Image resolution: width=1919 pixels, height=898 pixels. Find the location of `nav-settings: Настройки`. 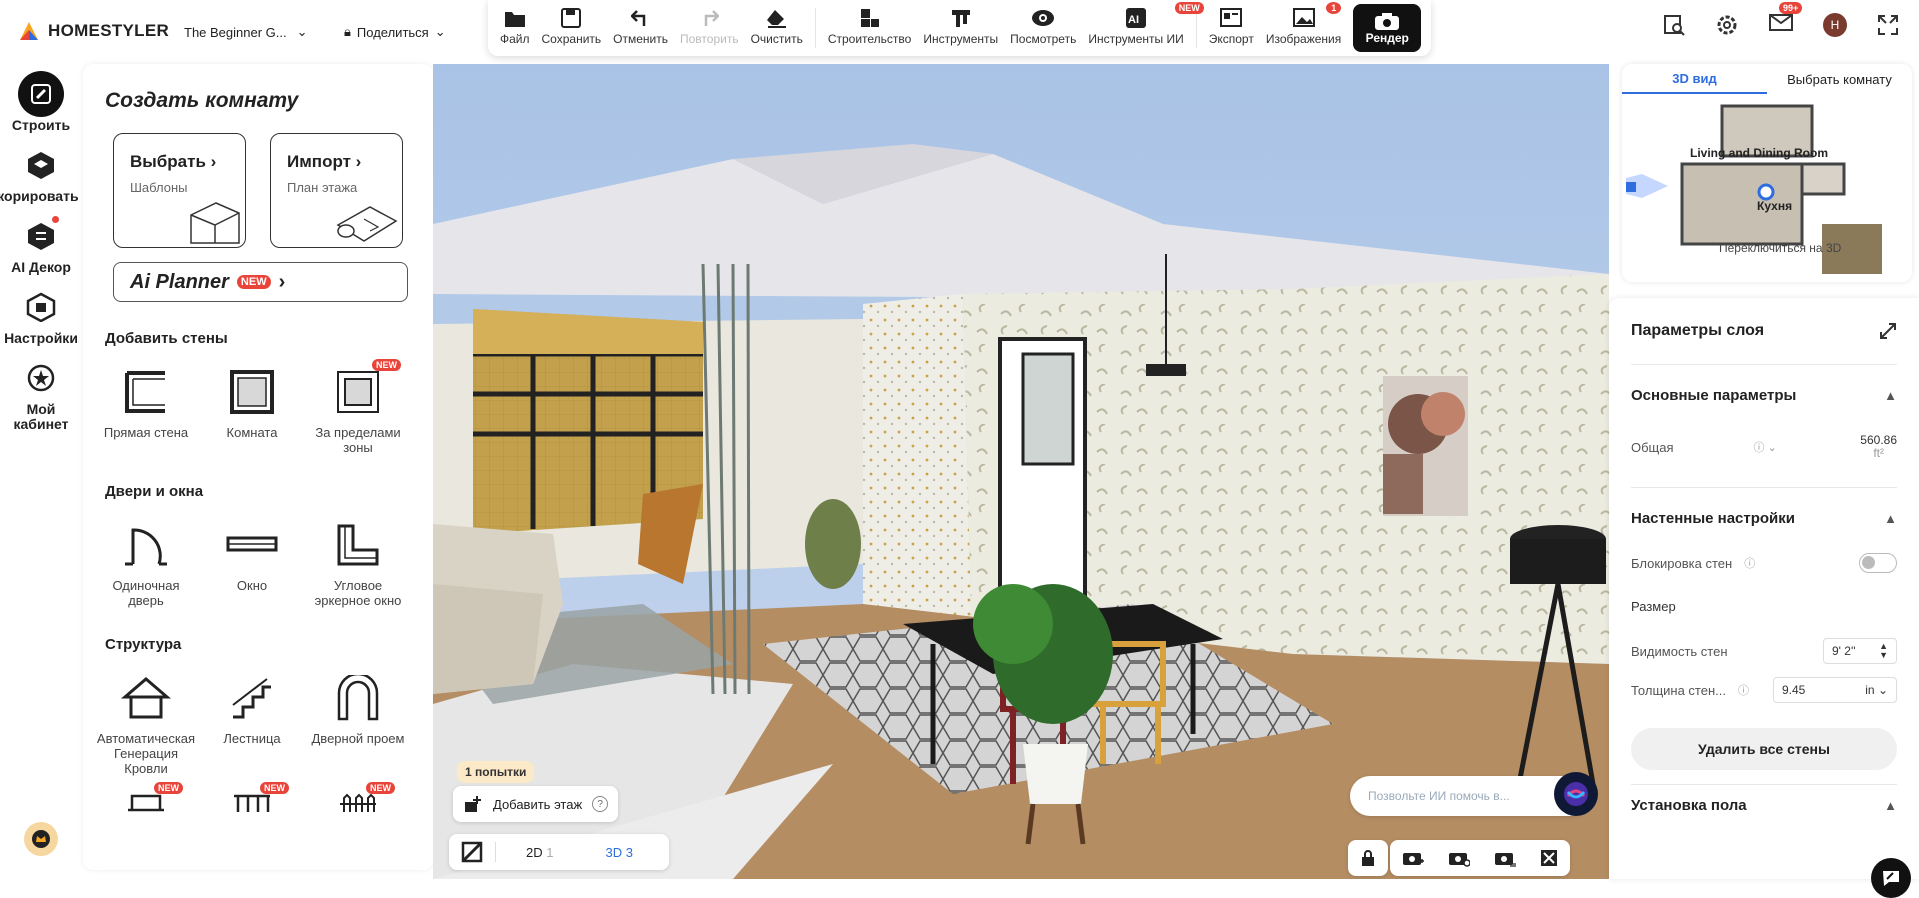

nav-settings: Настройки is located at coordinates (41, 314).